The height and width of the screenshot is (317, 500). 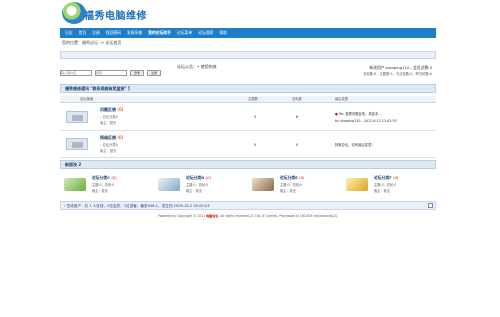 I want to click on category-cell: 论坛分类D (0) 主题:0，总帖:0 版主：暂无, so click(x=201, y=186).